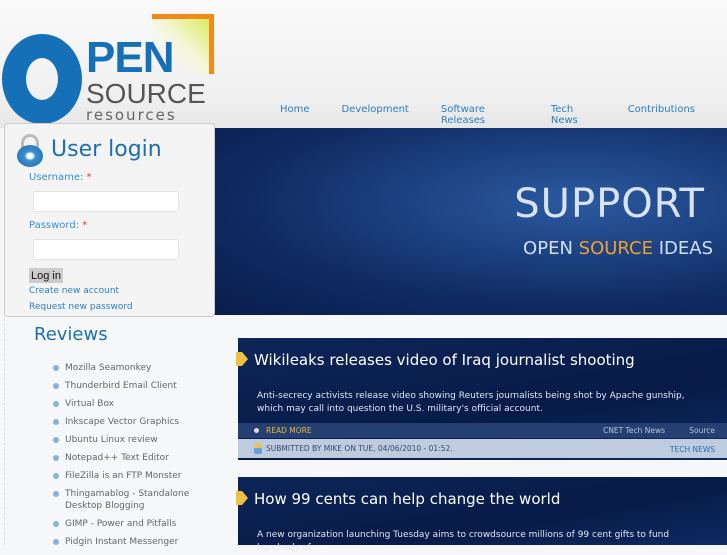 The image size is (727, 555). Describe the element at coordinates (289, 430) in the screenshot. I see `read-more-link: READ MORE` at that location.